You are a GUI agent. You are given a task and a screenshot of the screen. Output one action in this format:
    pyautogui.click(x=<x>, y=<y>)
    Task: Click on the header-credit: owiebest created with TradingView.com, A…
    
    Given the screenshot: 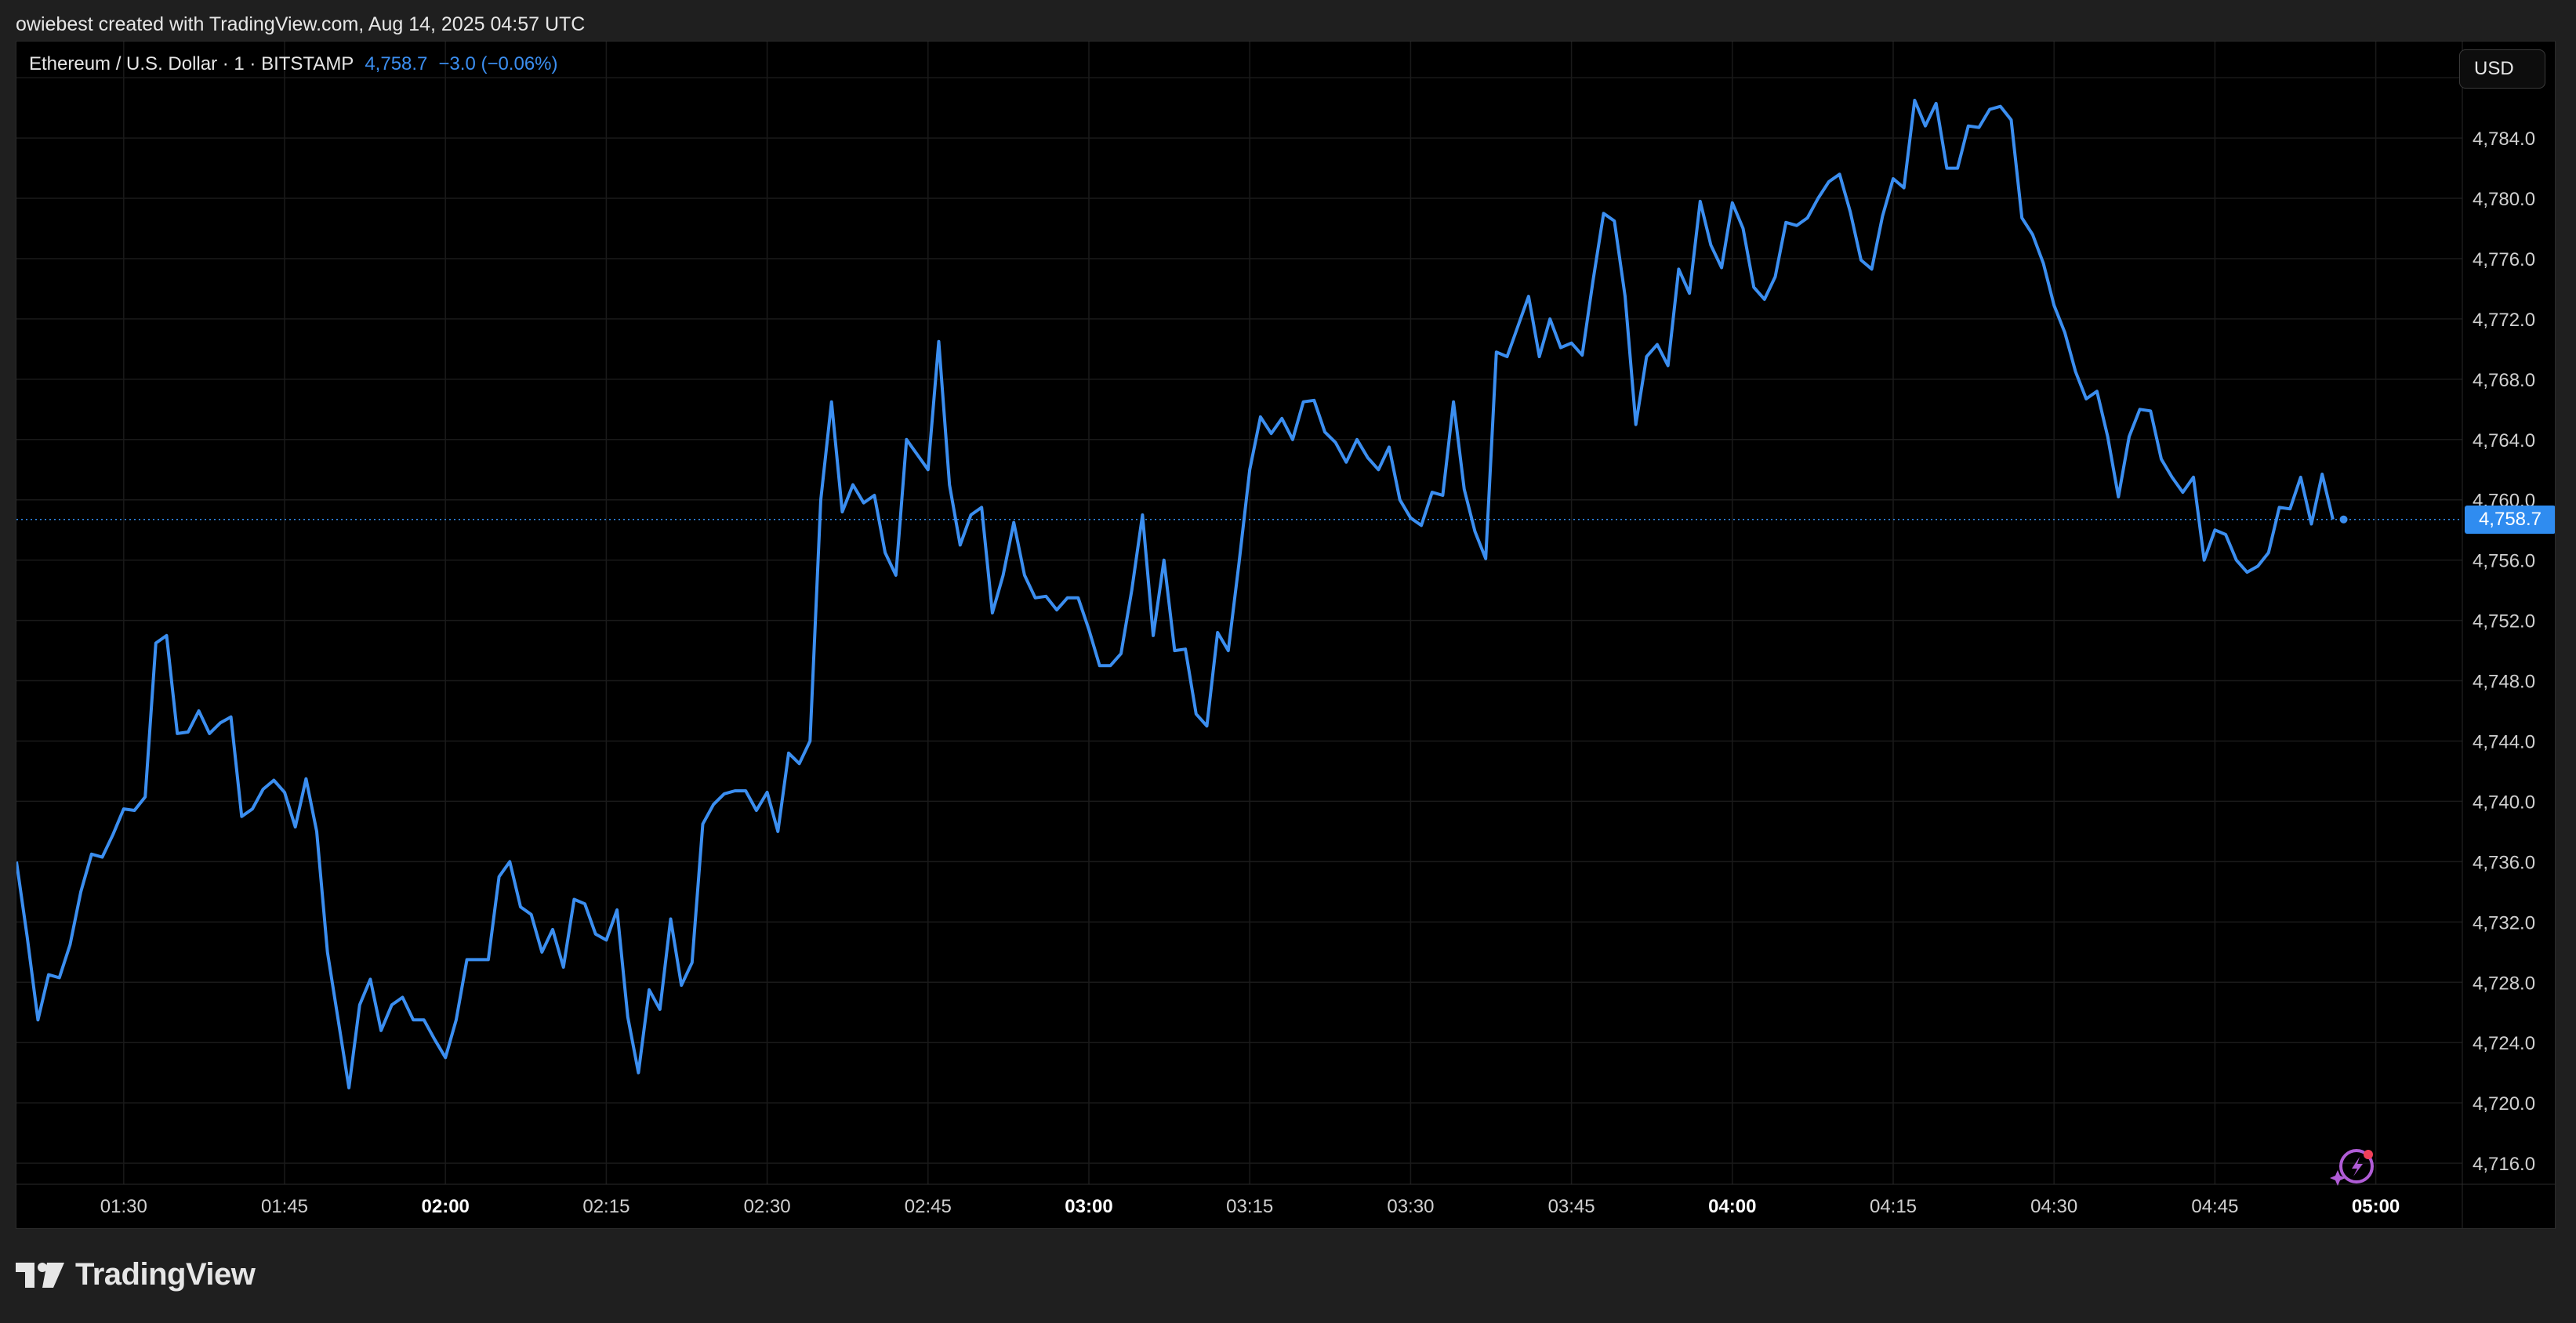 What is the action you would take?
    pyautogui.click(x=301, y=24)
    